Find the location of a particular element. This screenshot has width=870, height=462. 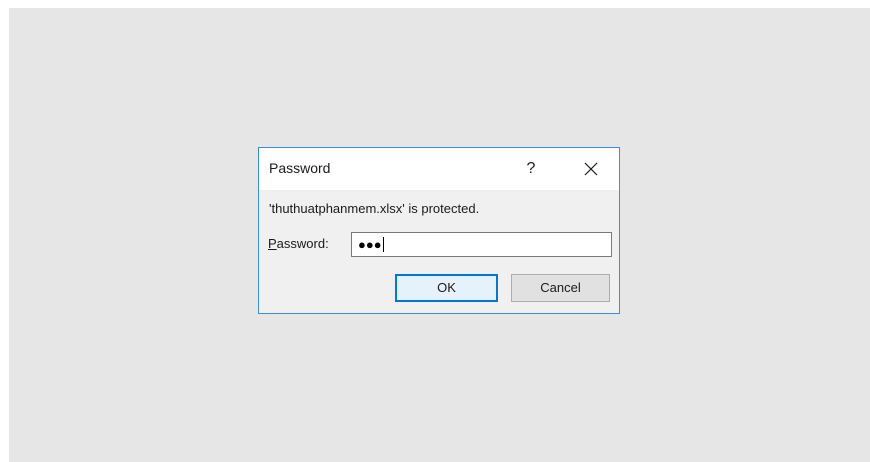

ok-button: OK is located at coordinates (446, 288).